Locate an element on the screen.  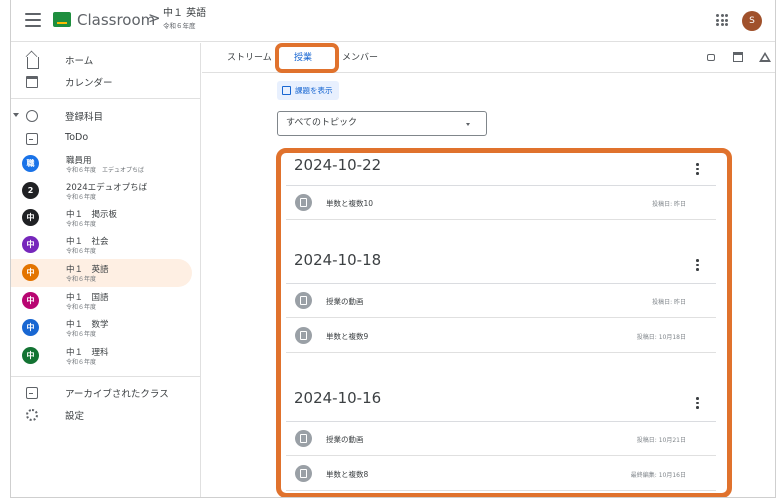
sidebar-item-label: ToDo is located at coordinates (77, 137).